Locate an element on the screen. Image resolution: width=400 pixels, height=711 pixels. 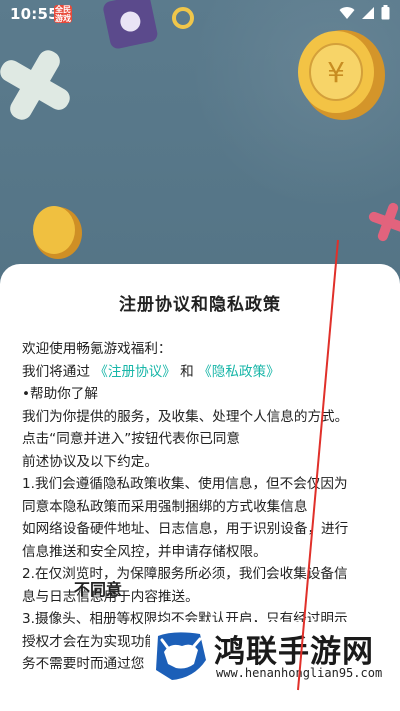
badge-text-top: 全民 is located at coordinates (63, 9).